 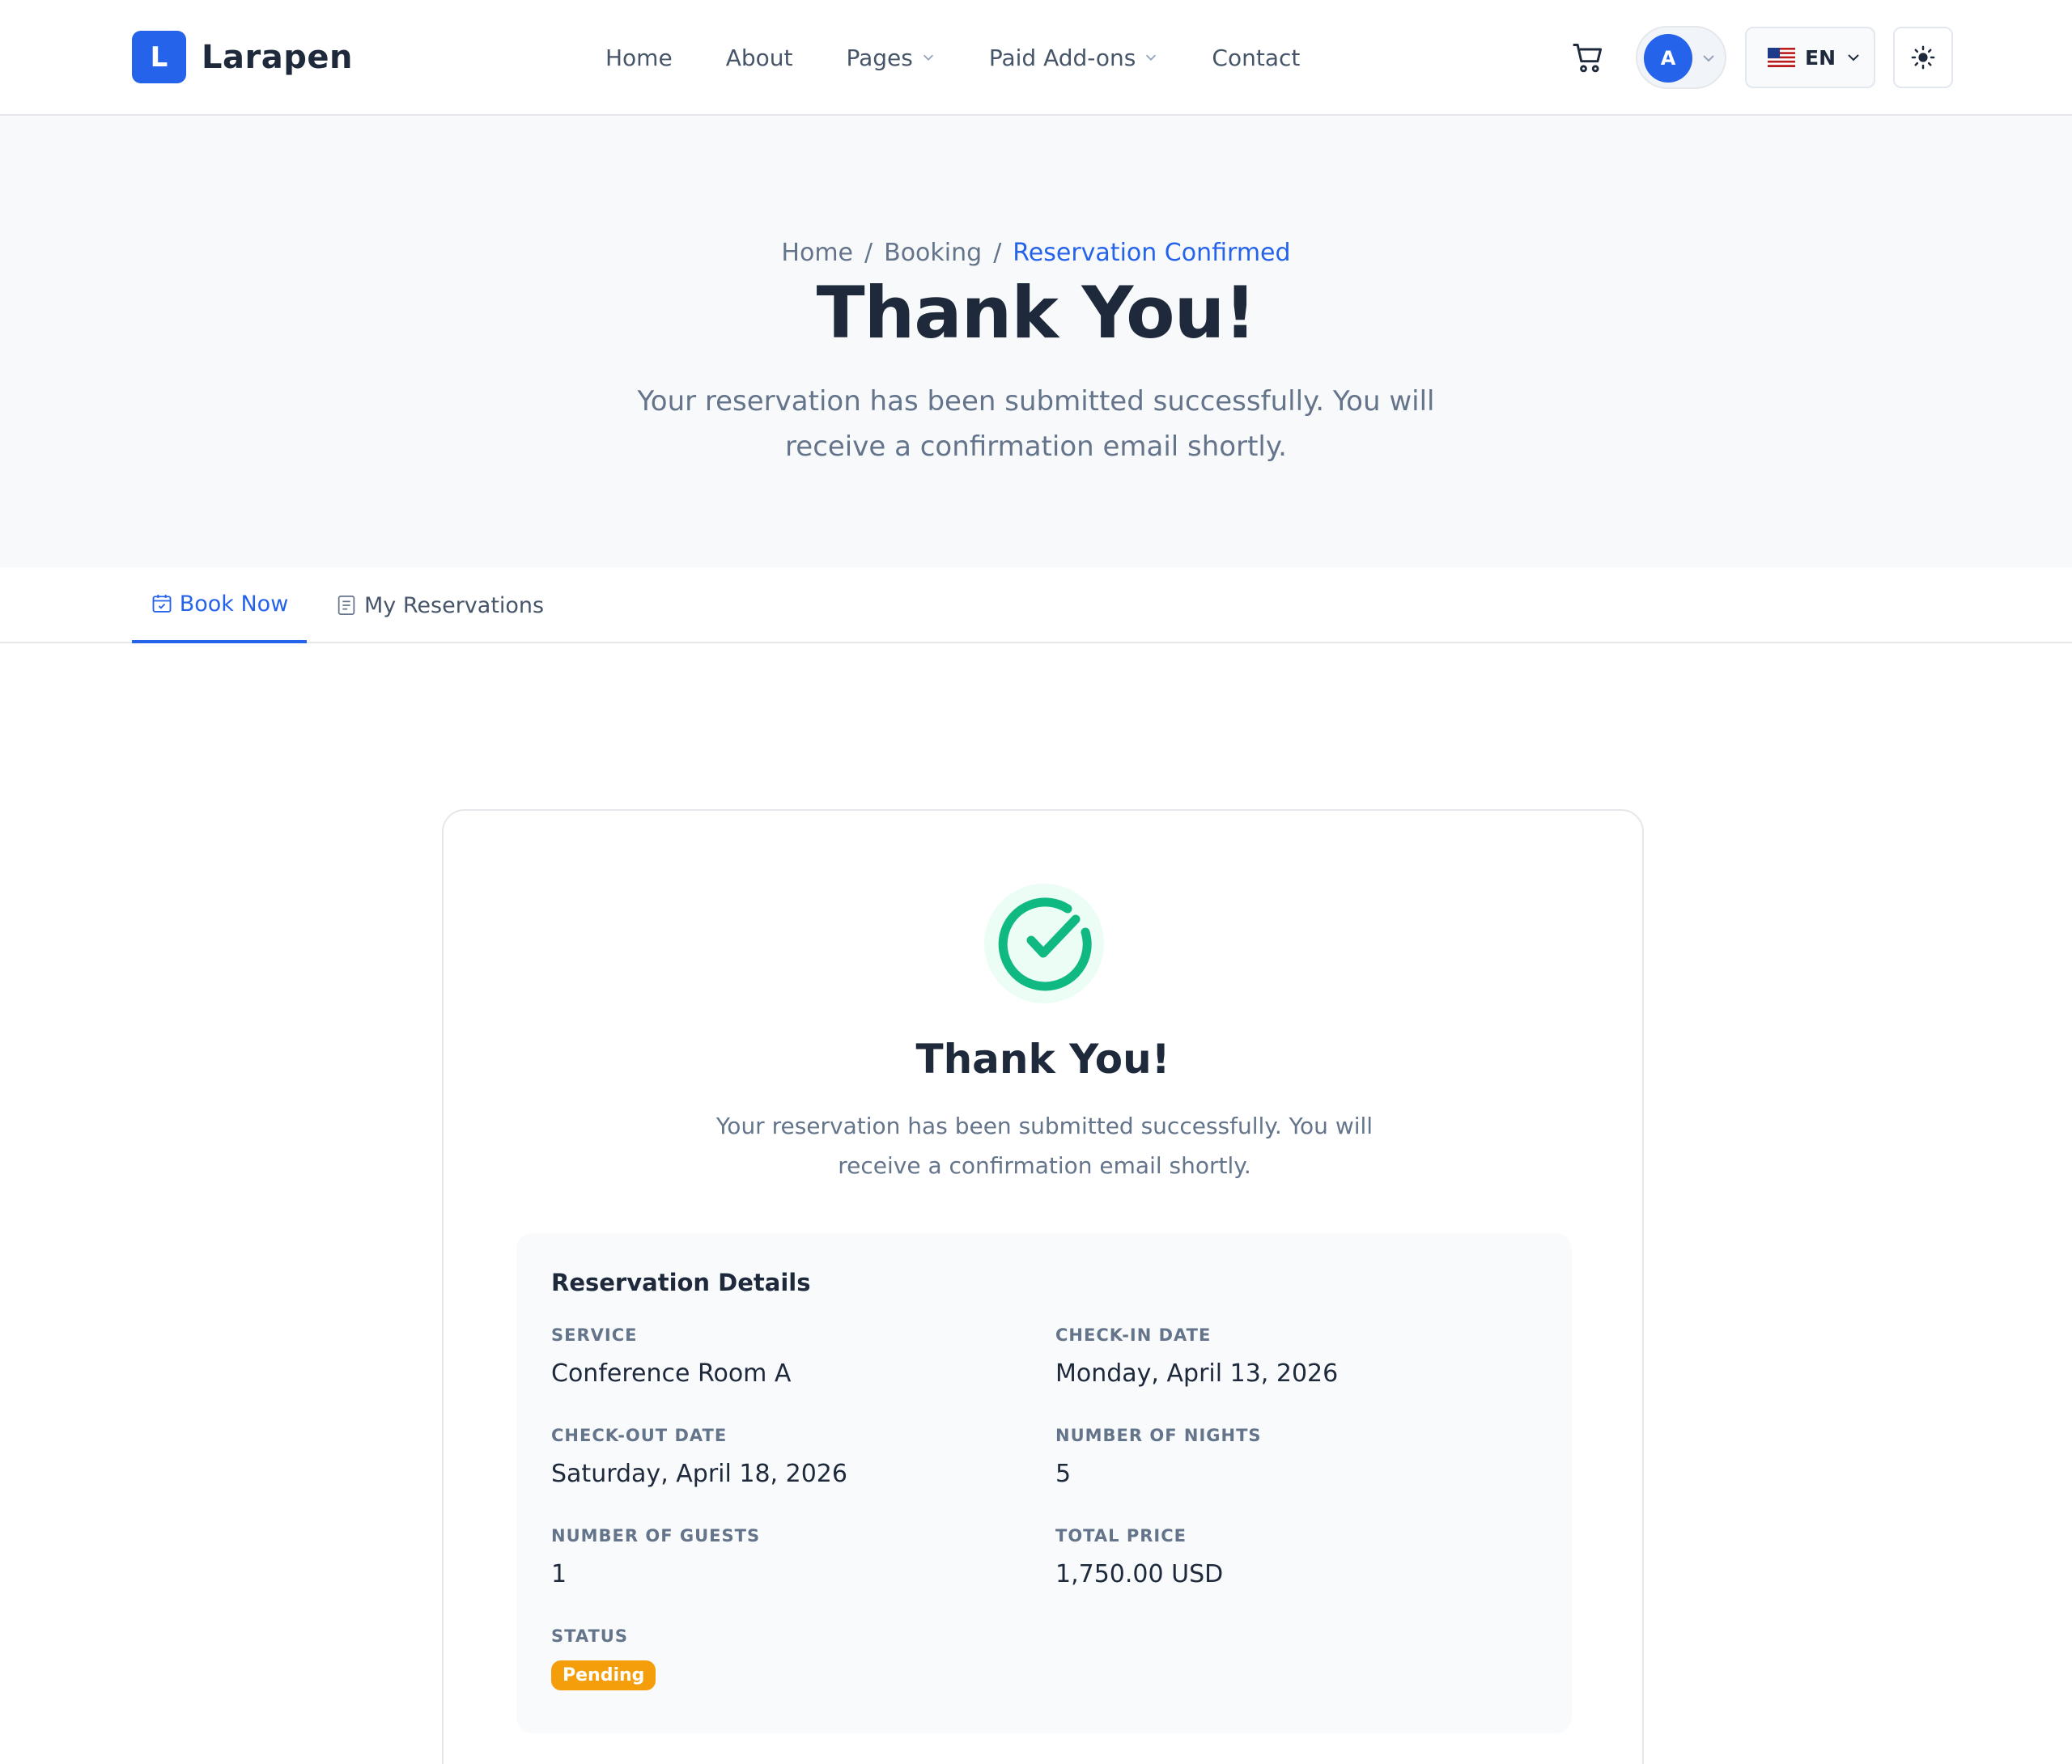 What do you see at coordinates (1062, 57) in the screenshot?
I see `nav-paid-addons-label: Paid Add-ons` at bounding box center [1062, 57].